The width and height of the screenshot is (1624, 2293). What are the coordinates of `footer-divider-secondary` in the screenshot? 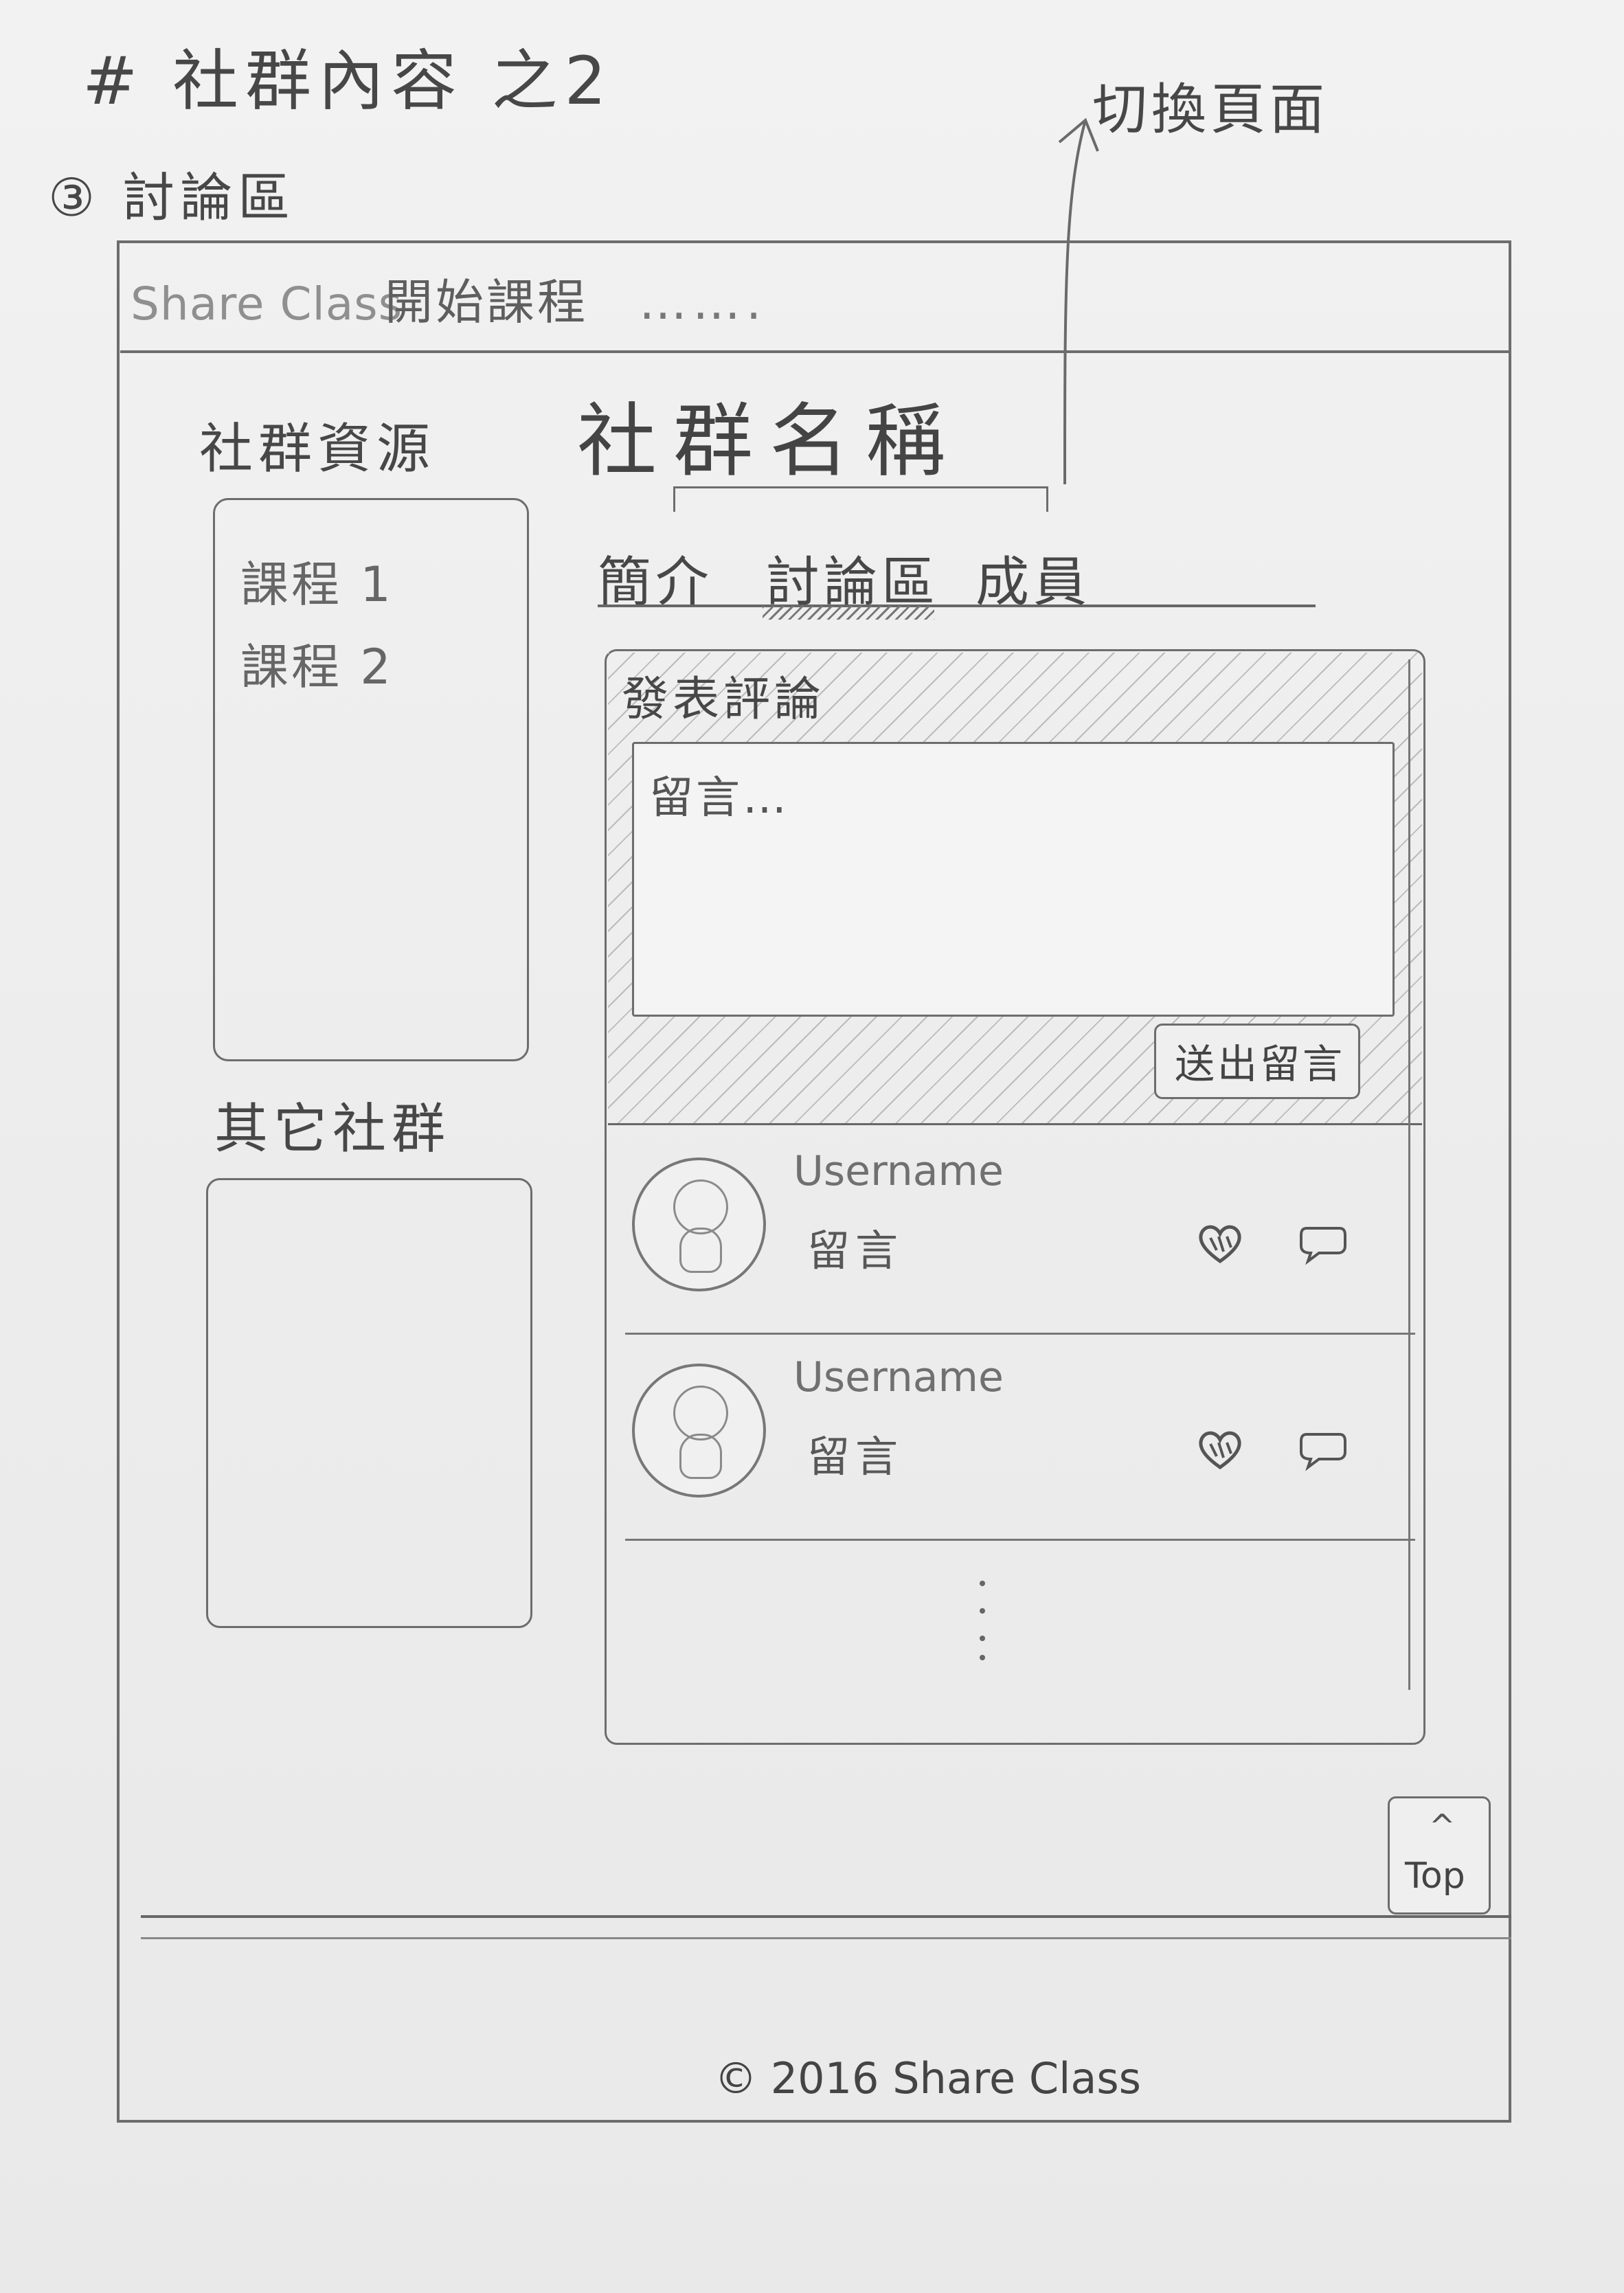 It's located at (826, 1938).